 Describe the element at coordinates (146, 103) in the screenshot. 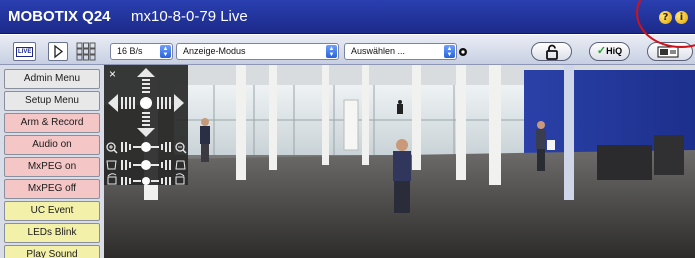

I see `pan-center-knob` at that location.